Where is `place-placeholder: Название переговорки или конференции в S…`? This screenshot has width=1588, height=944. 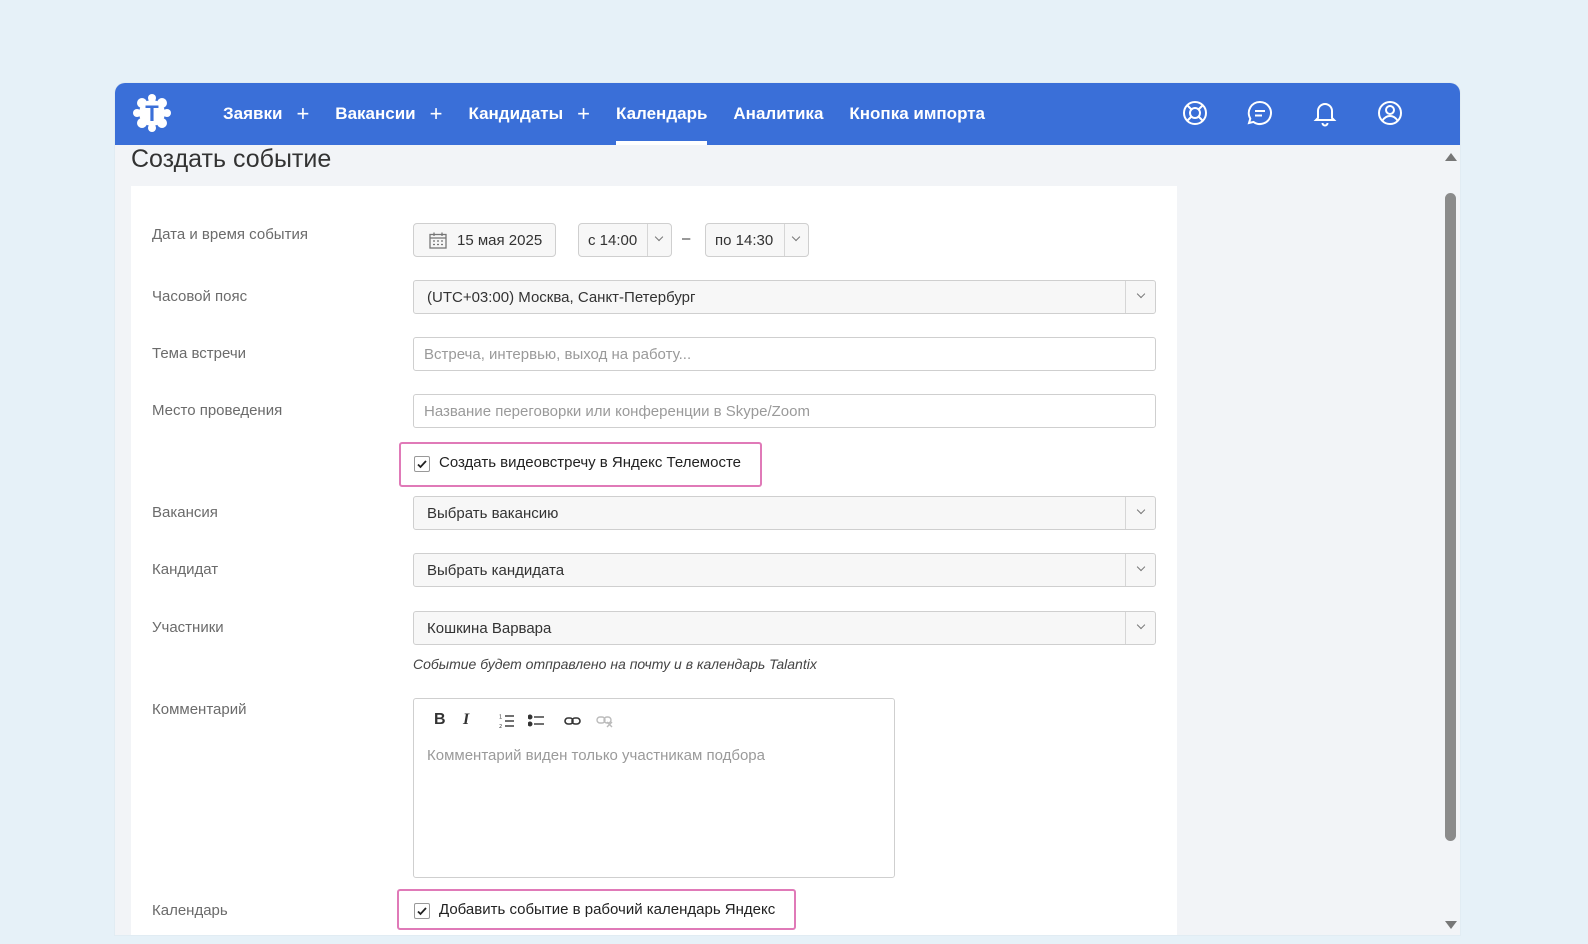
place-placeholder: Название переговорки или конференции в S… is located at coordinates (617, 411).